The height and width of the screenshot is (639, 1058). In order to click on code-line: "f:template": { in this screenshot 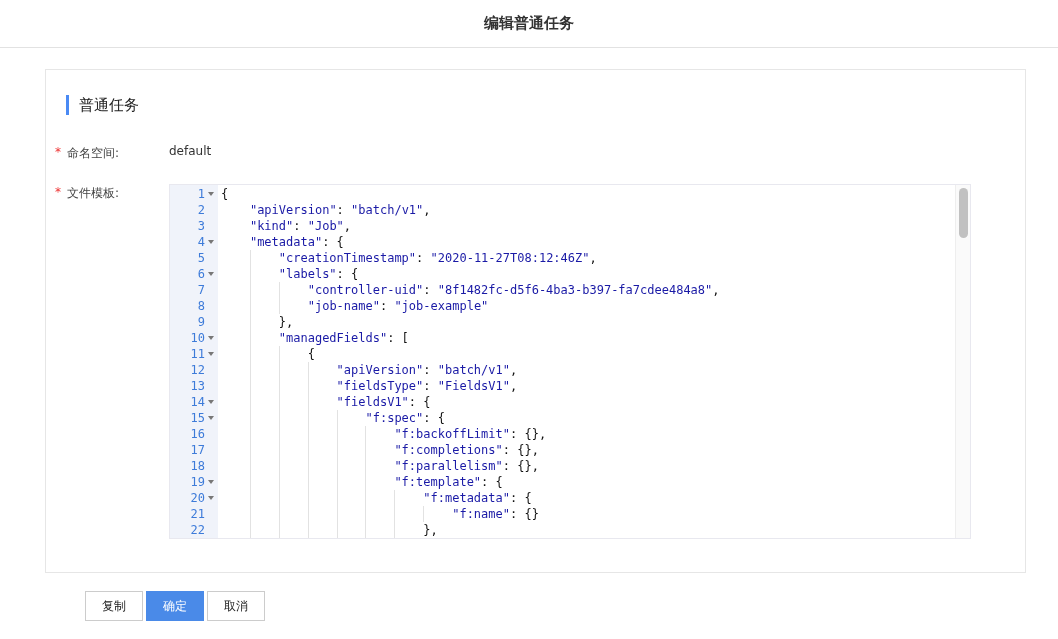, I will do `click(362, 482)`.